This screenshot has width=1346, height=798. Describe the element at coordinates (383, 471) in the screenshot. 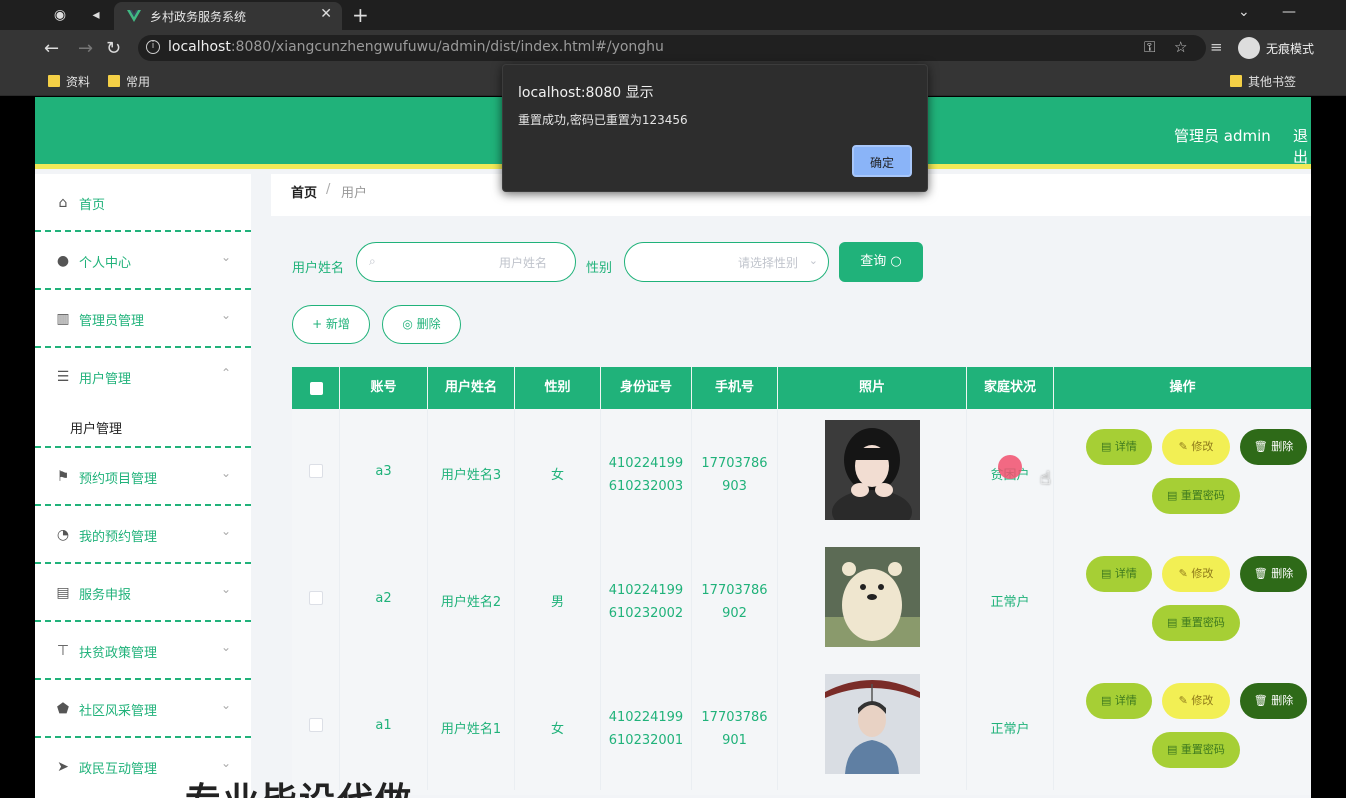

I see `account-value: a3` at that location.